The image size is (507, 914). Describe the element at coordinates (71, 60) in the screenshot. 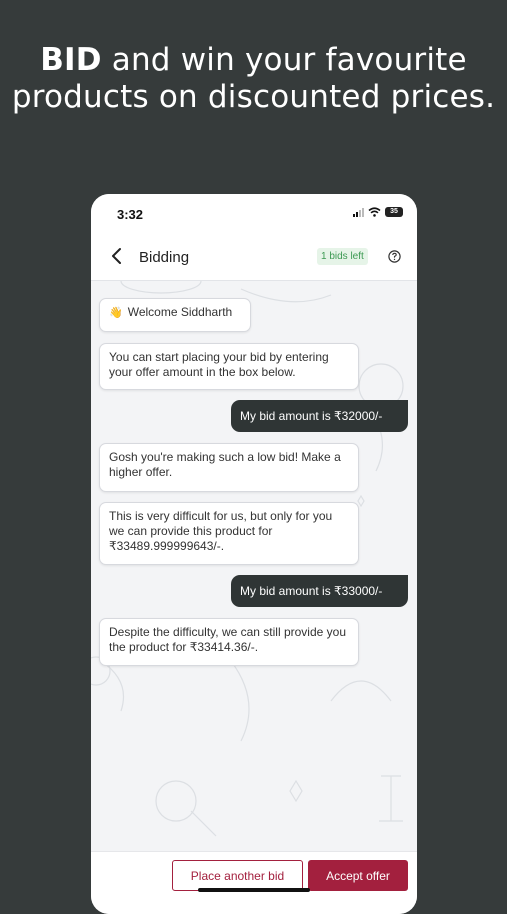

I see `headline-bold: BID` at that location.